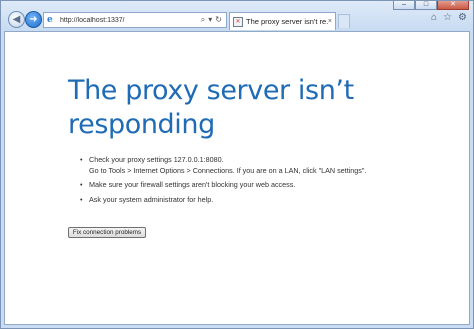 The width and height of the screenshot is (474, 329). What do you see at coordinates (203, 20) in the screenshot?
I see `search-icon: ⌕` at bounding box center [203, 20].